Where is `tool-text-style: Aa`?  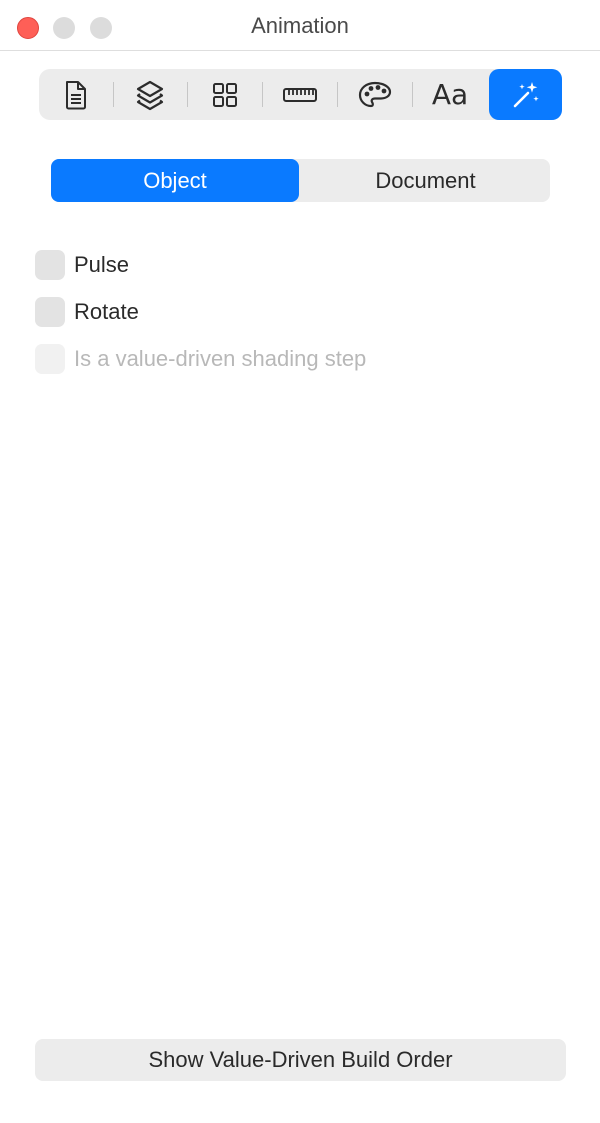 tool-text-style: Aa is located at coordinates (450, 94).